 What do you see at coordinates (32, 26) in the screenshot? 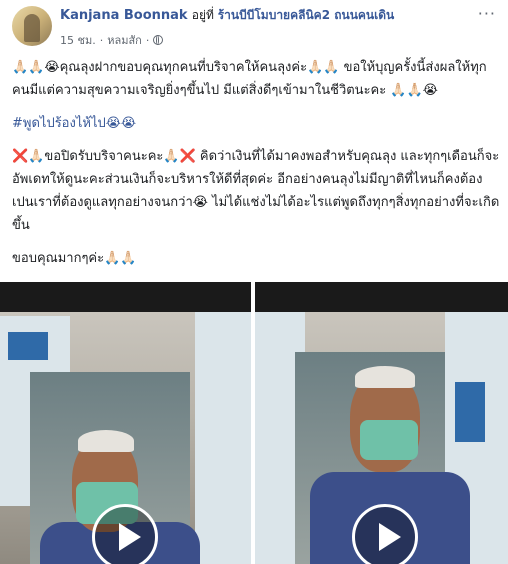
I see `avatar` at bounding box center [32, 26].